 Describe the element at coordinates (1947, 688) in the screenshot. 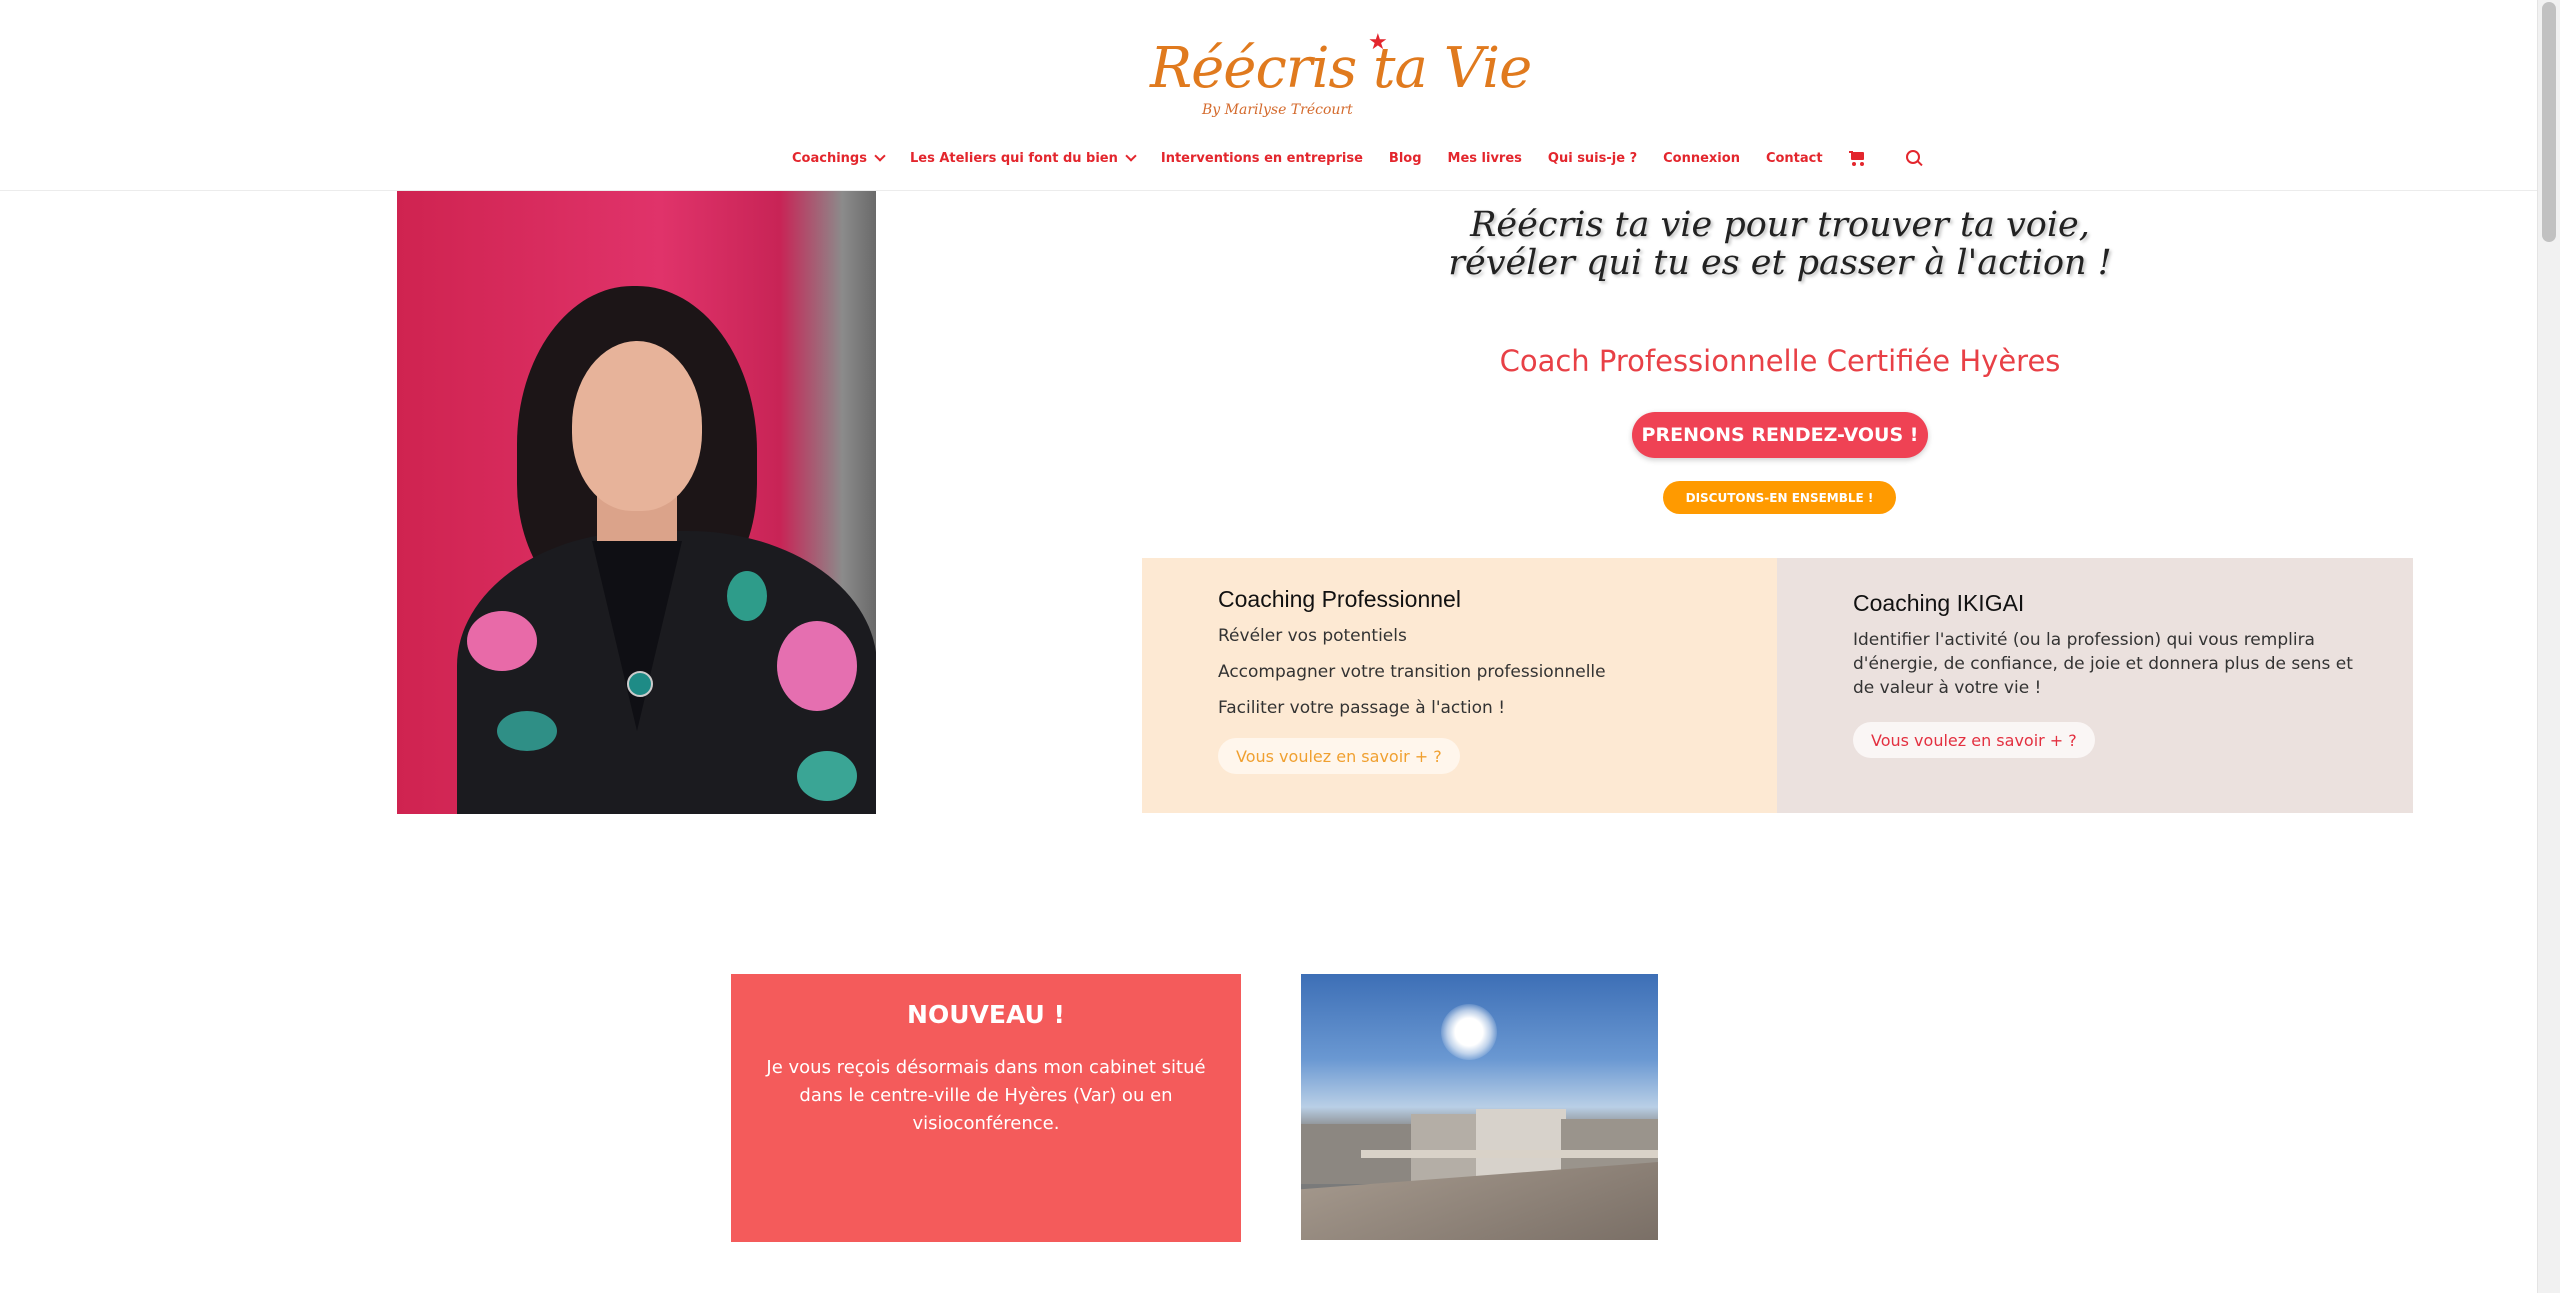

I see `card-line: de valeur à votre vie !` at that location.